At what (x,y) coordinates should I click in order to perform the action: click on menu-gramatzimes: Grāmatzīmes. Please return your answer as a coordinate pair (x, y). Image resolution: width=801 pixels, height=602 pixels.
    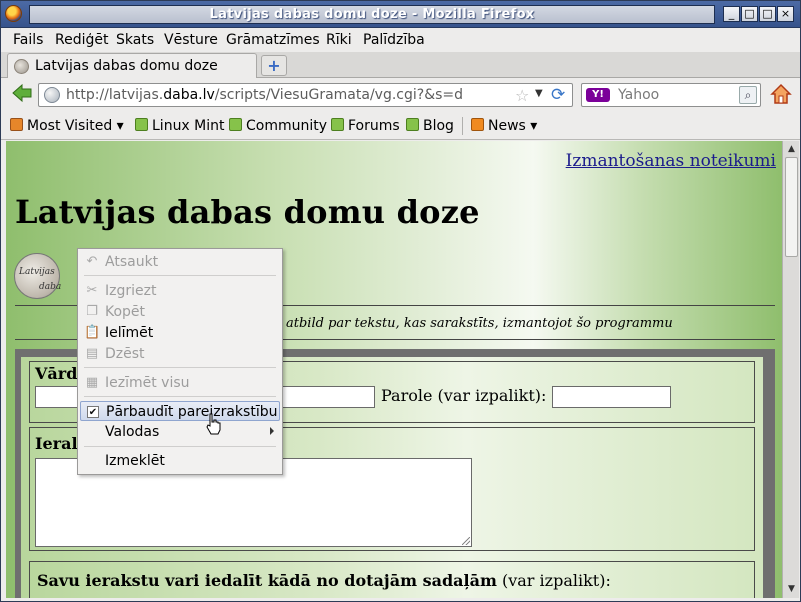
    Looking at the image, I should click on (273, 40).